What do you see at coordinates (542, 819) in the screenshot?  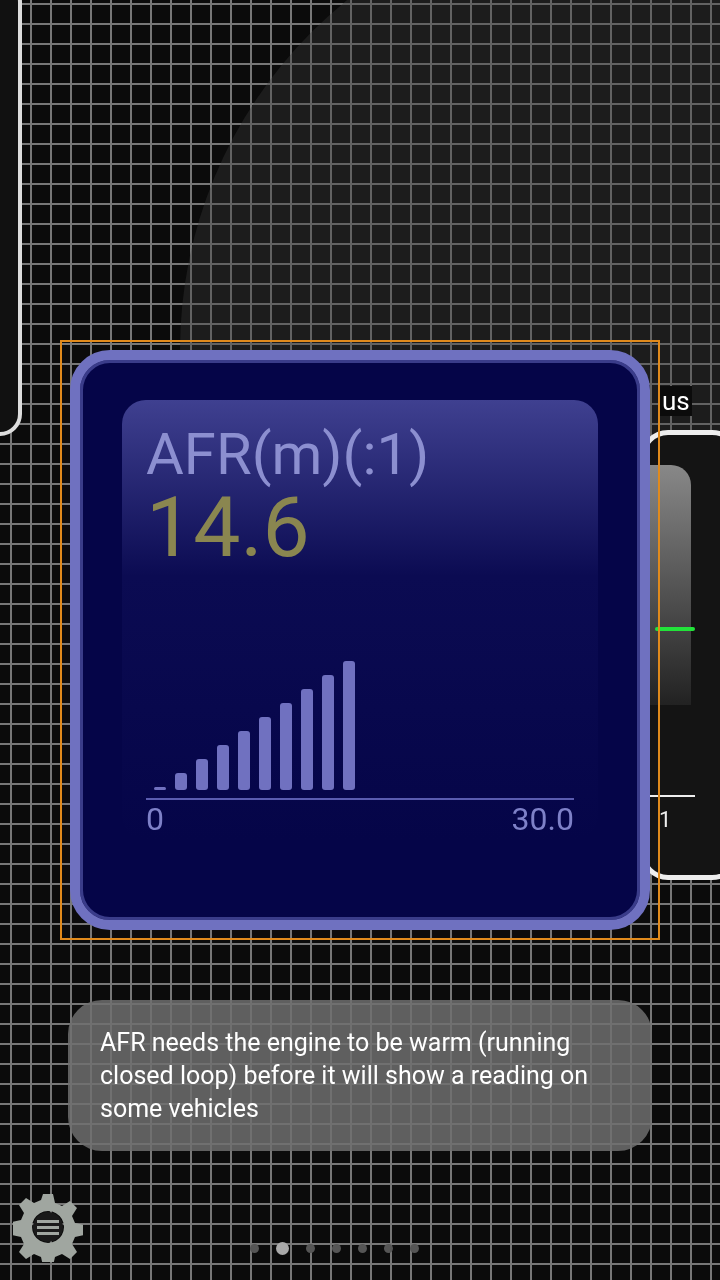 I see `scale-max: 30.0` at bounding box center [542, 819].